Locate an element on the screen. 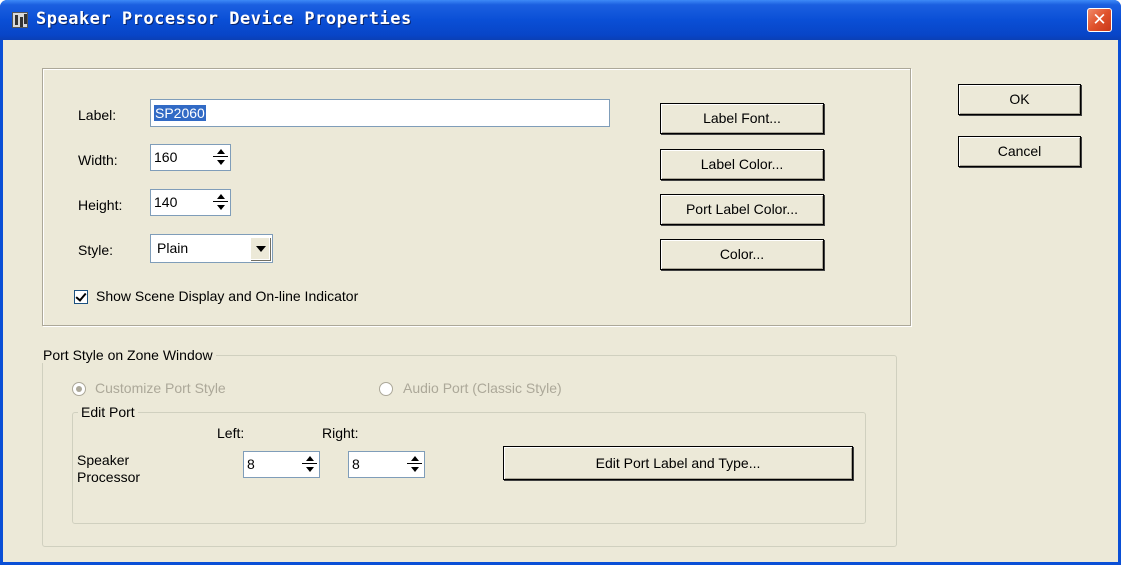 This screenshot has width=1121, height=565. width-spinner: 160 is located at coordinates (190, 157).